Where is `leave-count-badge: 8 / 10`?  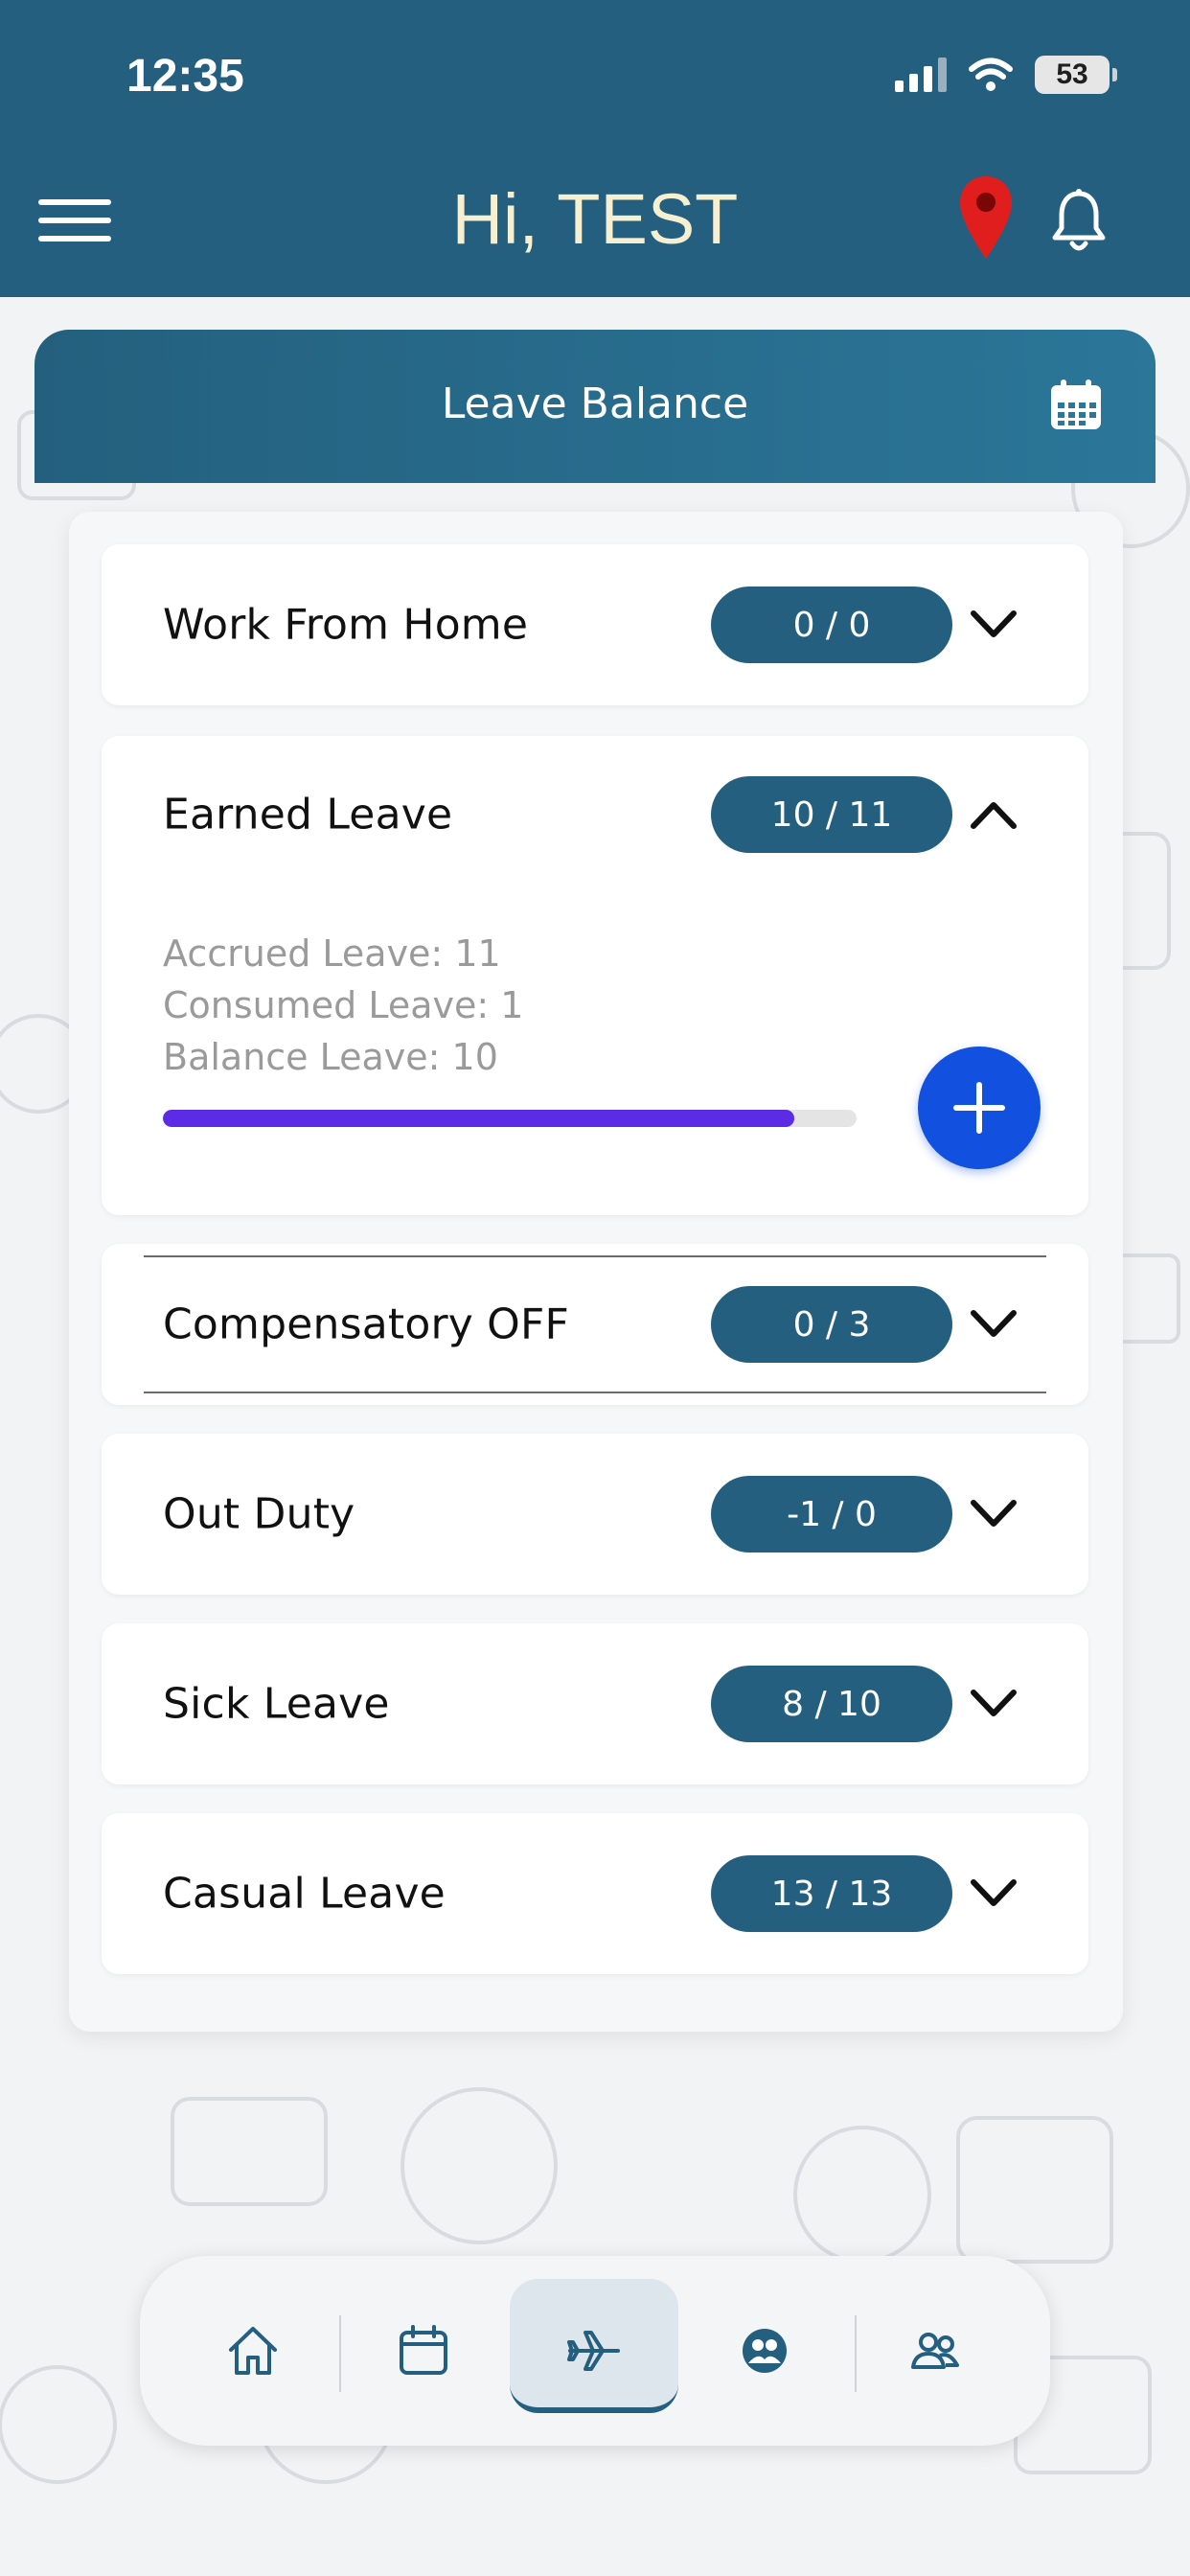 leave-count-badge: 8 / 10 is located at coordinates (832, 1704).